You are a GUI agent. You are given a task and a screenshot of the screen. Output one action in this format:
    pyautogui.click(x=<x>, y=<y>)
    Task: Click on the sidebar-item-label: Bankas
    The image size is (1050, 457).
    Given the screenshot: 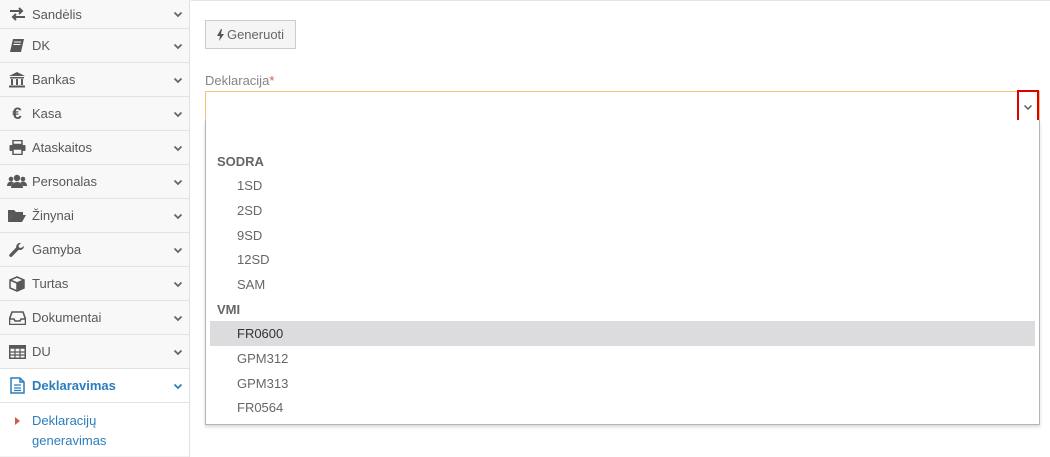 What is the action you would take?
    pyautogui.click(x=54, y=79)
    